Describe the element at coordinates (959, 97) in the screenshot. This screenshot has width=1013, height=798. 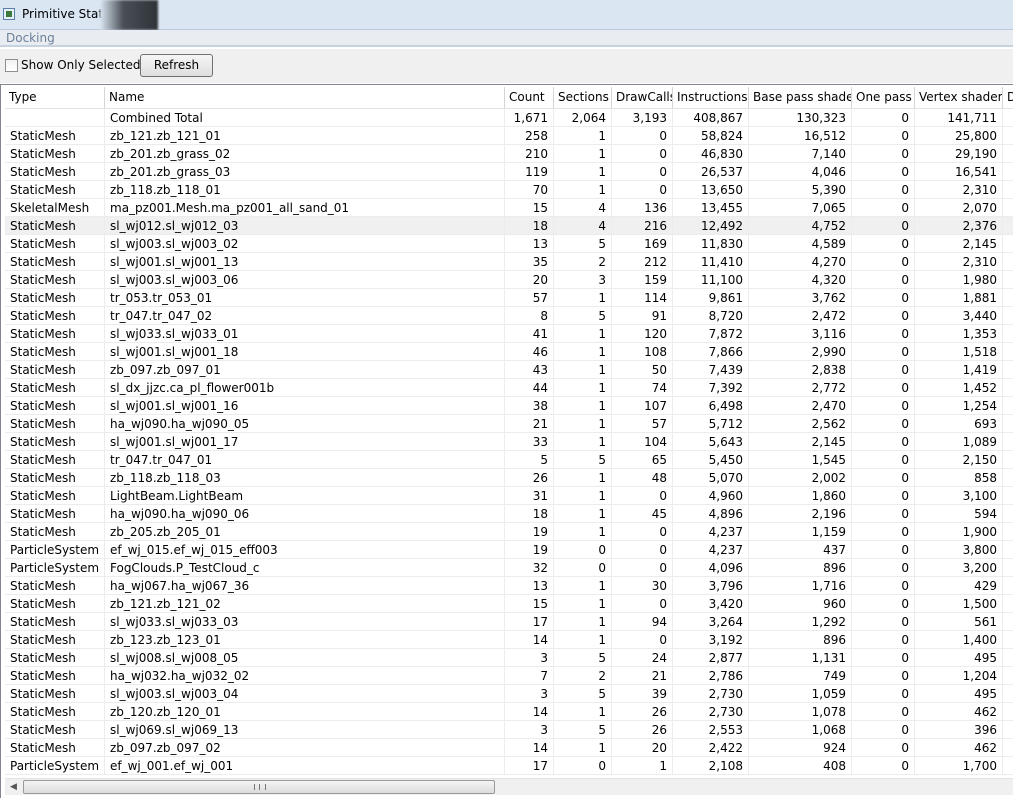
I see `column-header-8: Vertex shader` at that location.